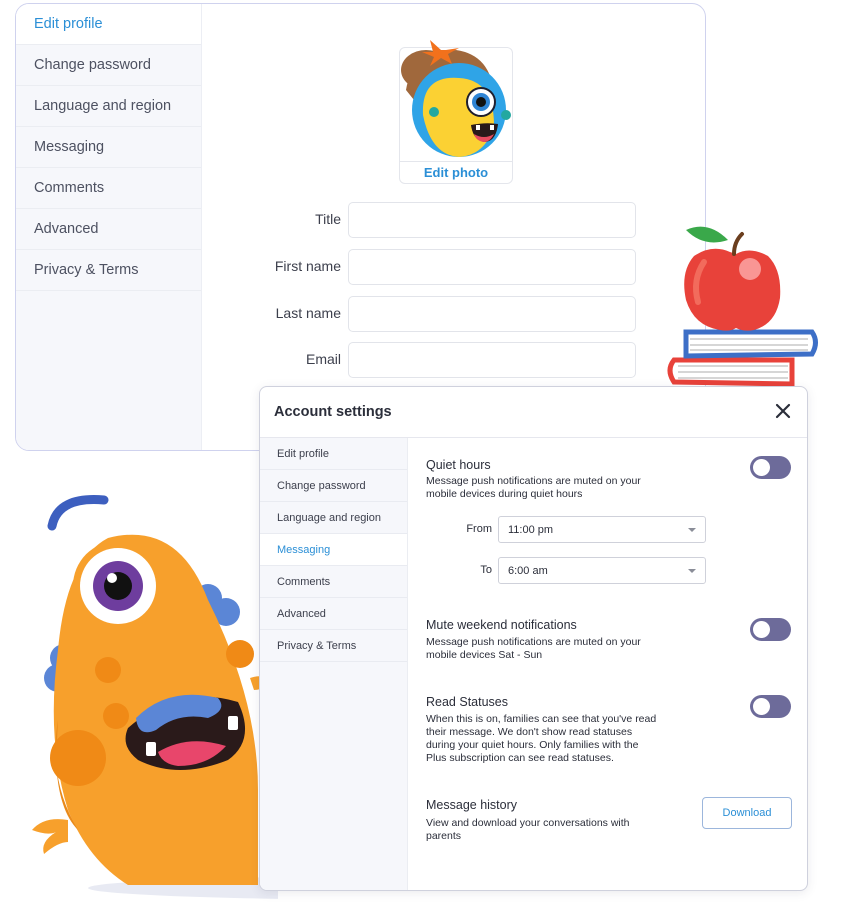 The image size is (842, 908). Describe the element at coordinates (108, 106) in the screenshot. I see `back-sidebar-item-language: Language and region` at that location.